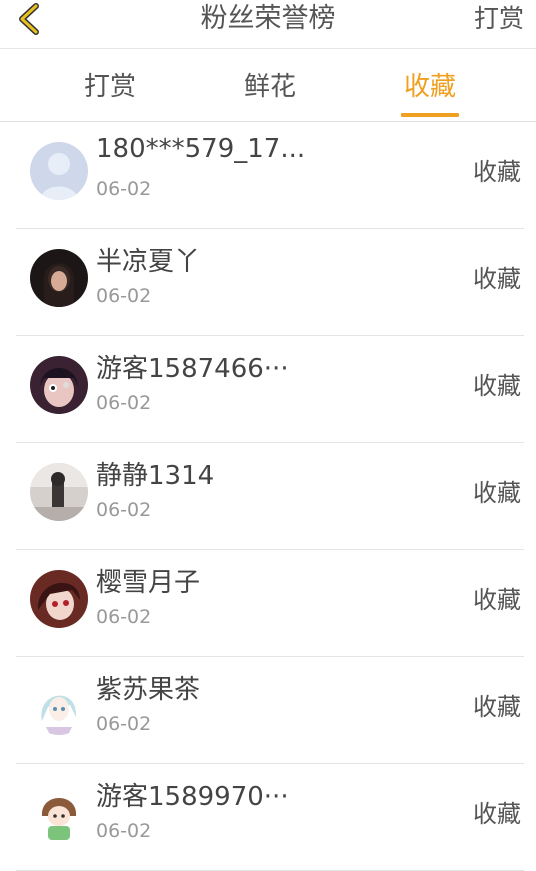 This screenshot has width=536, height=871. Describe the element at coordinates (499, 20) in the screenshot. I see `reward-button: 打赏` at that location.